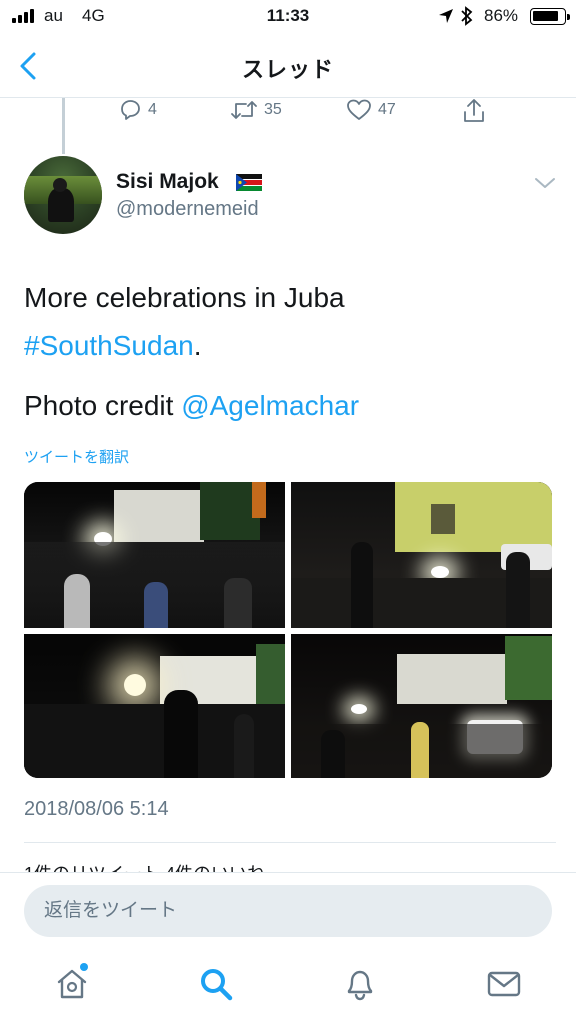  Describe the element at coordinates (288, 987) in the screenshot. I see `tab-bar` at that location.